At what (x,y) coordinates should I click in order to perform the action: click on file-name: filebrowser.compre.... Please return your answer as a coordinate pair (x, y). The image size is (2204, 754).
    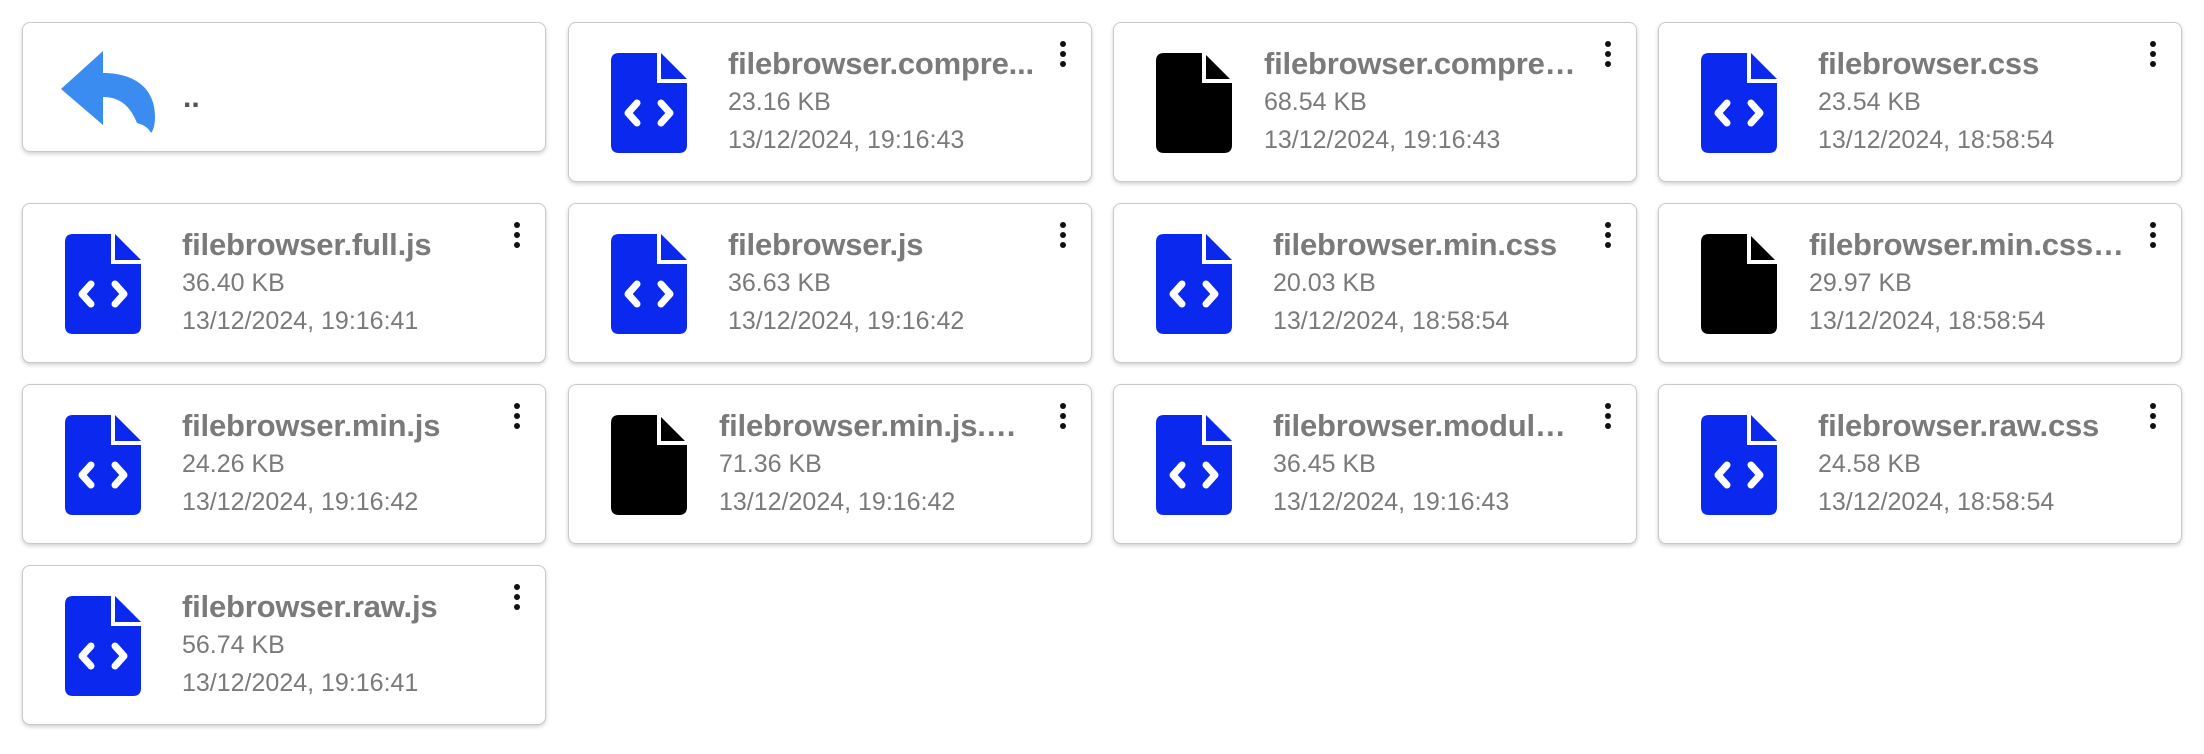
    Looking at the image, I should click on (881, 63).